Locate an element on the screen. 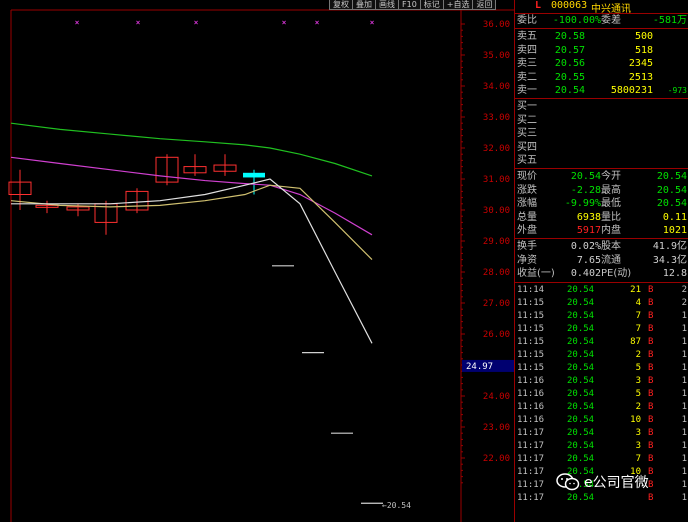 This screenshot has height=522, width=688. tick-time: 11:16 is located at coordinates (531, 420).